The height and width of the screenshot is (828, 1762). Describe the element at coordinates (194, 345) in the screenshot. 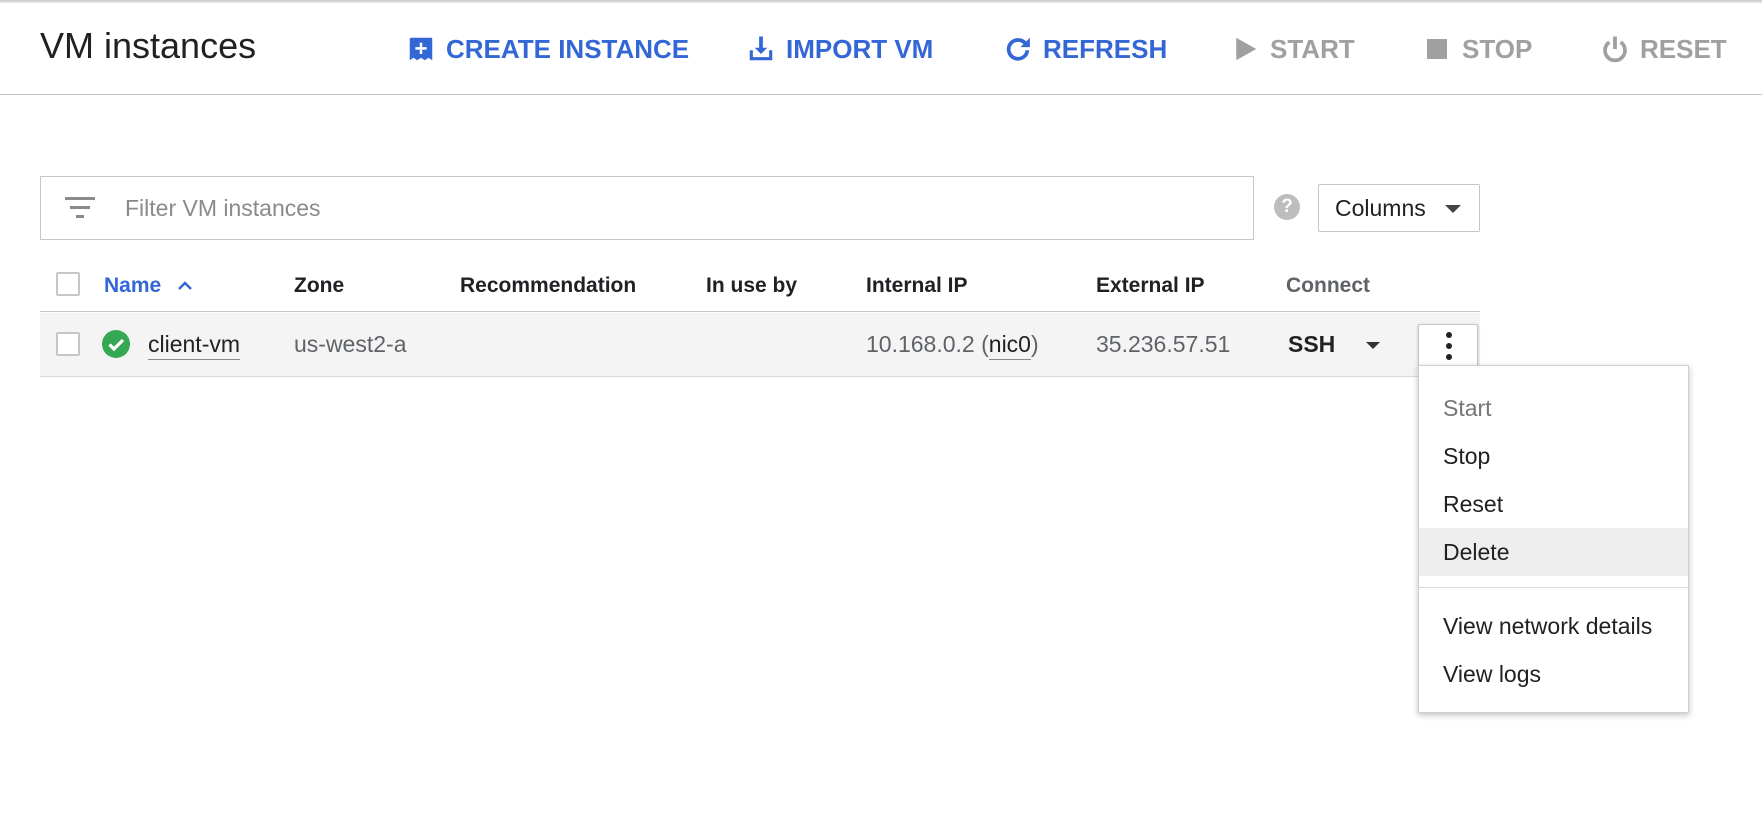

I see `instance-name-link: client-vm` at that location.